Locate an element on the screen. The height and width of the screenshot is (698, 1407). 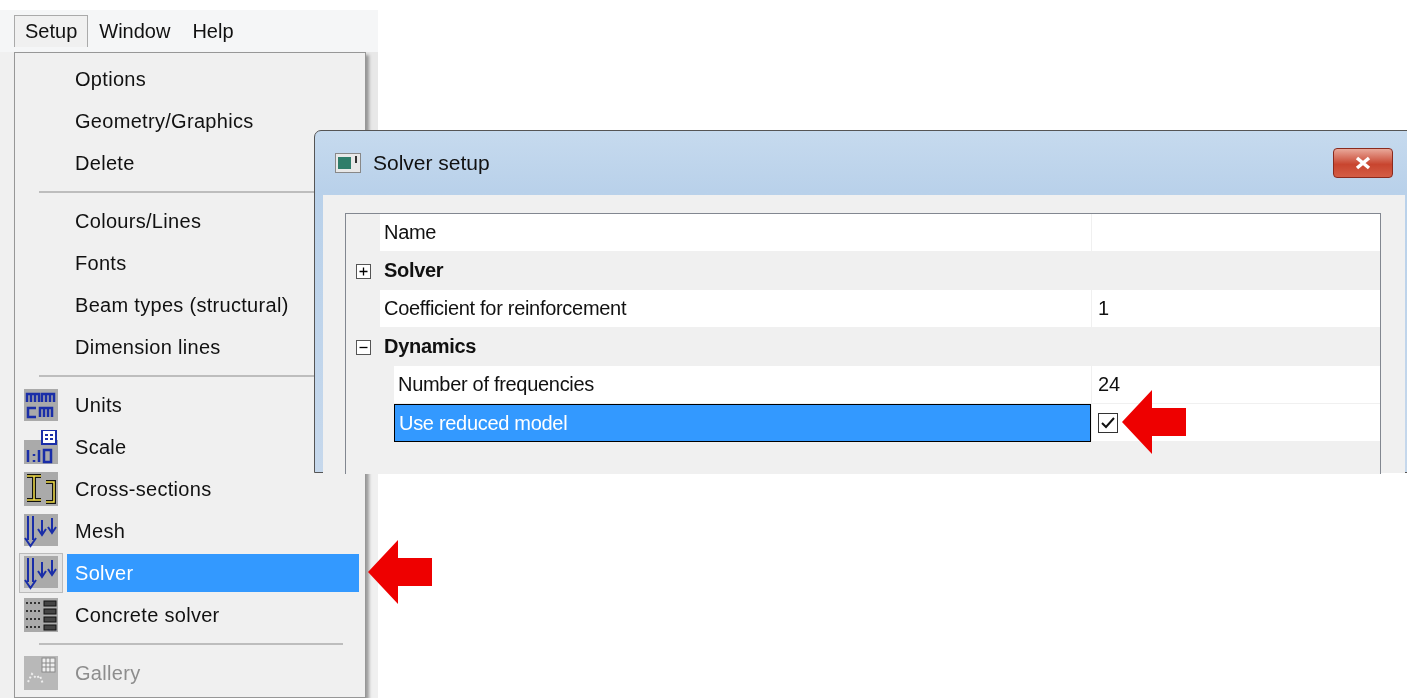
collapse-icon is located at coordinates (363, 347).